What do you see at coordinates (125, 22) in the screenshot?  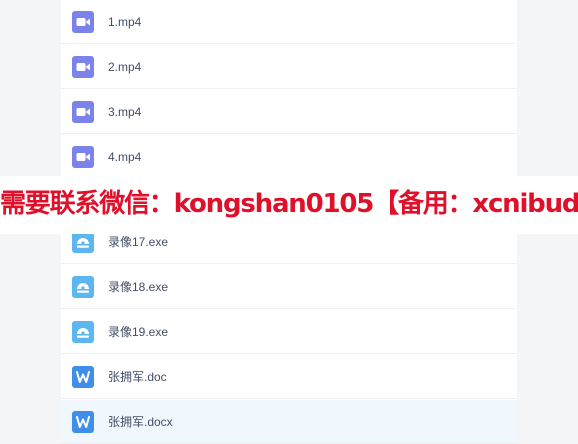 I see `file-name: 1.mp4` at bounding box center [125, 22].